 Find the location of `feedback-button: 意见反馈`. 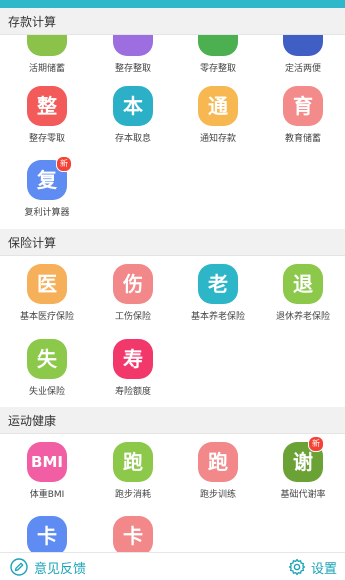

feedback-button: 意见反馈 is located at coordinates (48, 567).